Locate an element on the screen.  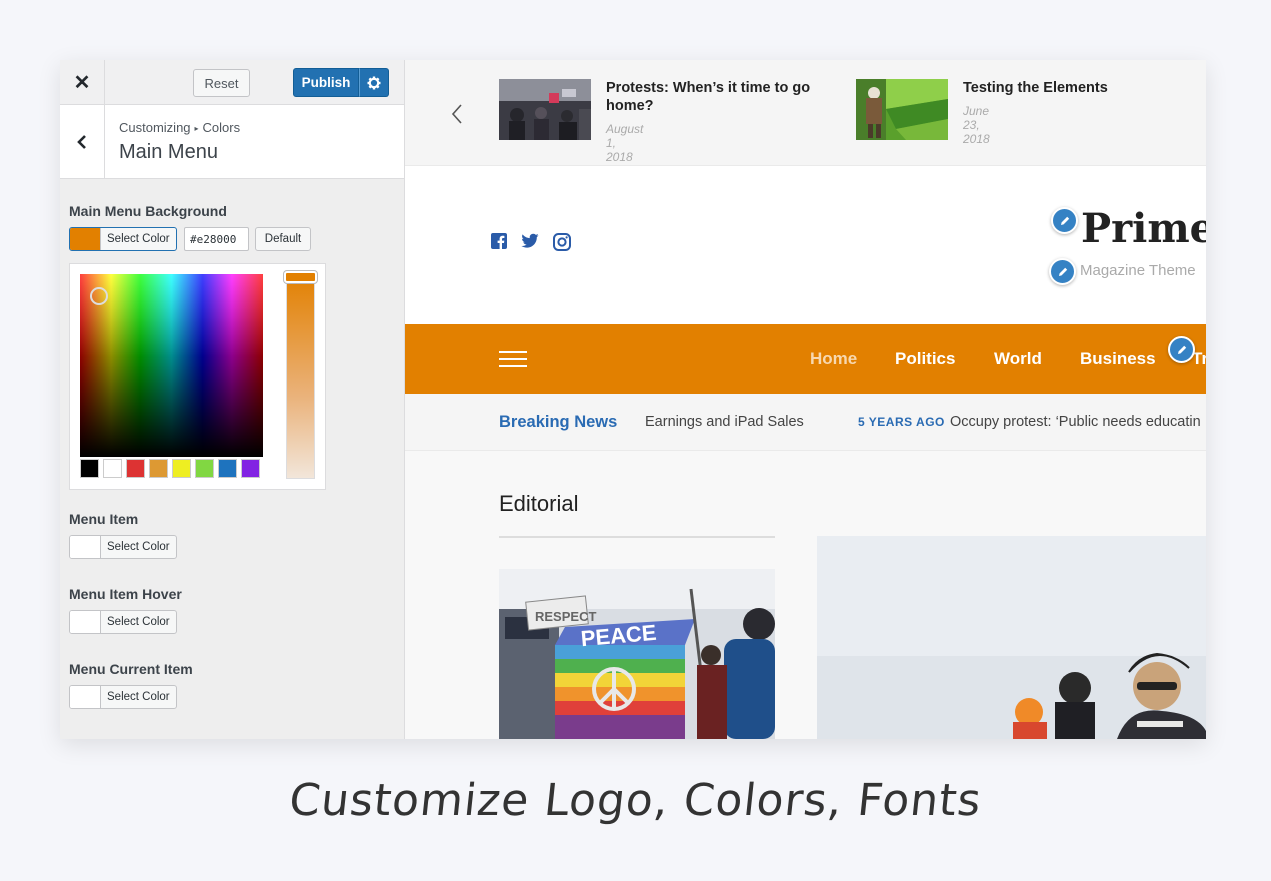
menu-item-world: World is located at coordinates (1018, 359).